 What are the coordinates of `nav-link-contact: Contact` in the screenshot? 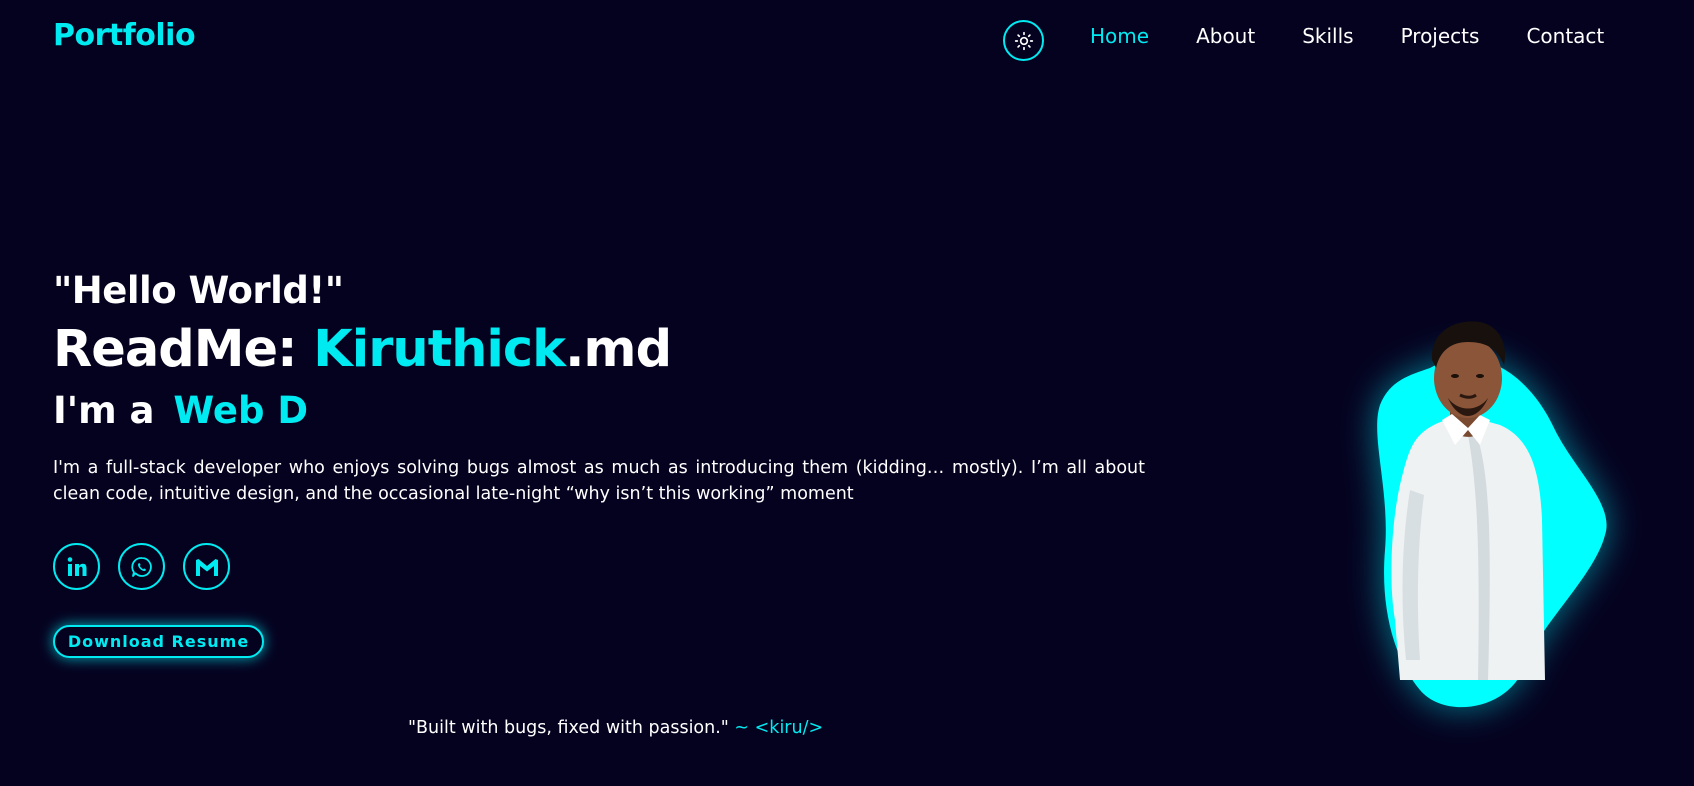 It's located at (1565, 36).